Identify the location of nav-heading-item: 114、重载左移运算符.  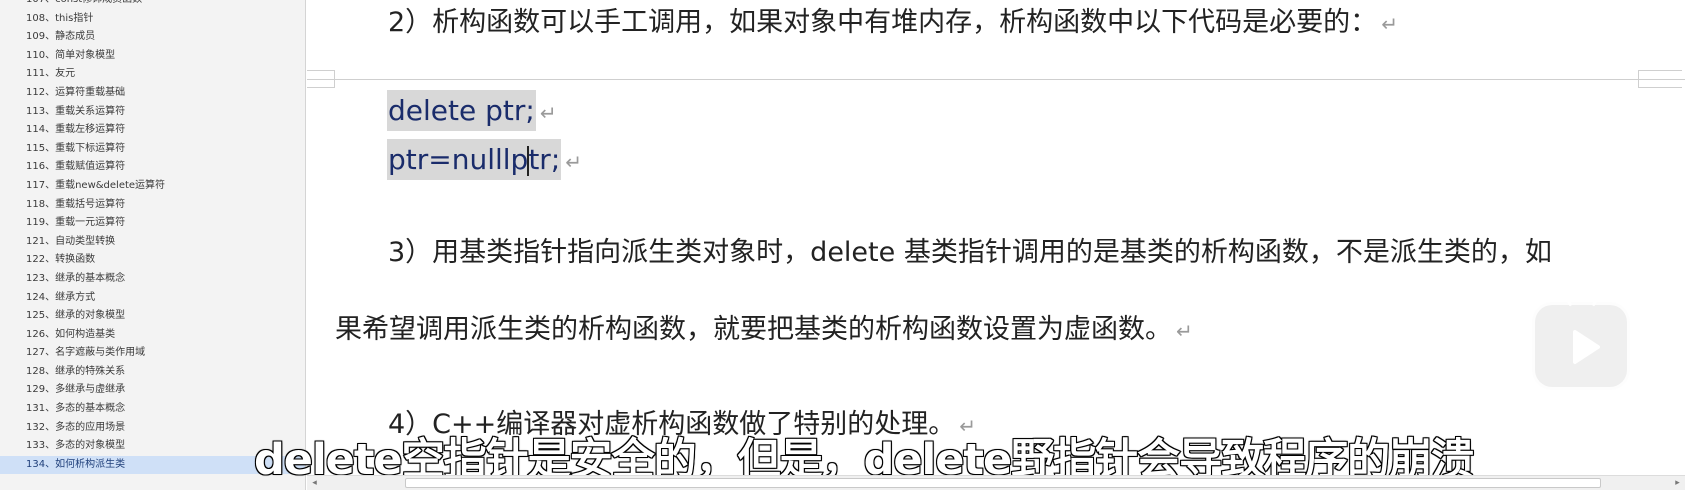
(152, 130).